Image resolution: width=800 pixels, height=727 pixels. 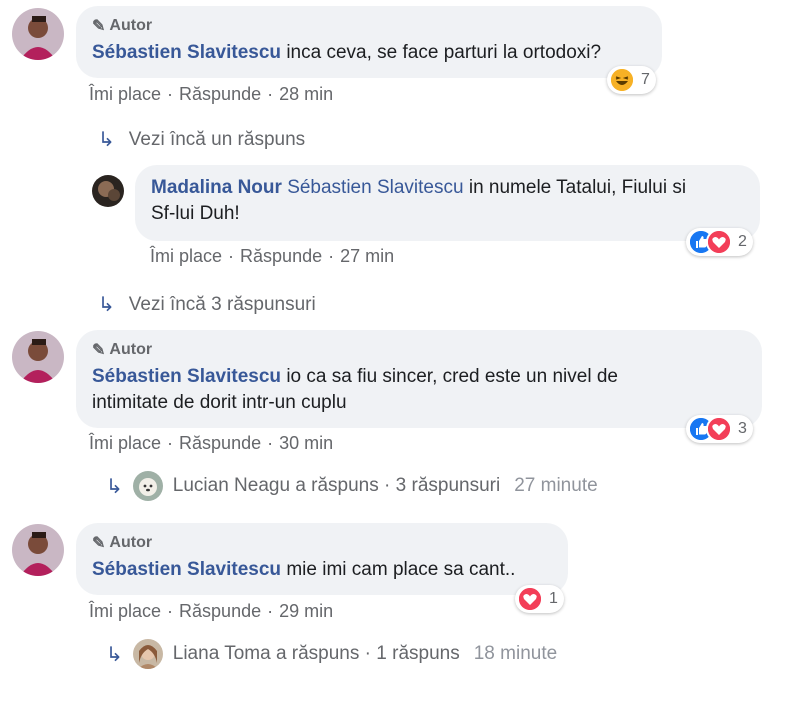 I want to click on reply-time: 27 minute, so click(x=556, y=485).